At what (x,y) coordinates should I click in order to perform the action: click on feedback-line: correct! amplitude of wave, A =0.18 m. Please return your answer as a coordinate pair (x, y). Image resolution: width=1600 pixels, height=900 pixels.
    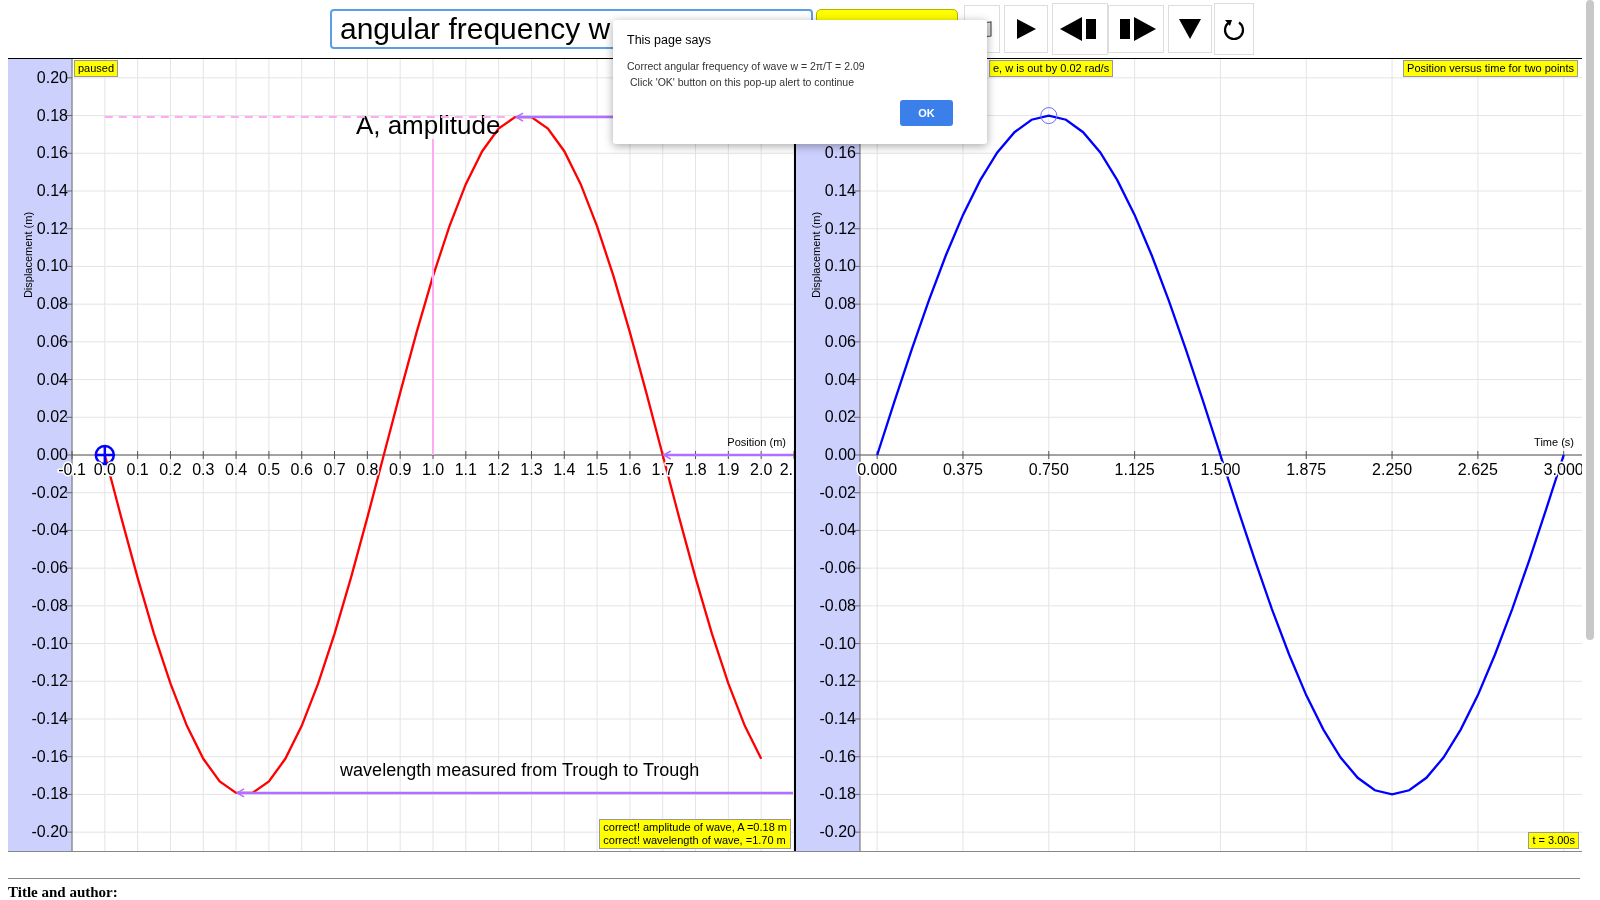
    Looking at the image, I should click on (695, 827).